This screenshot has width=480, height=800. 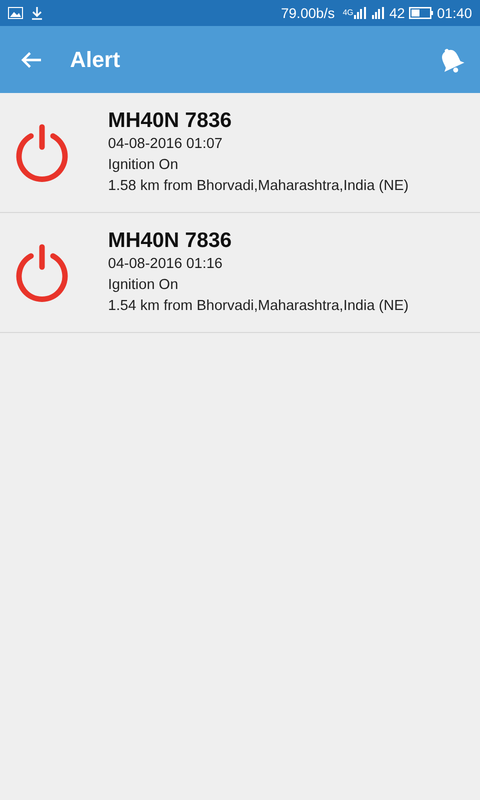 What do you see at coordinates (166, 264) in the screenshot?
I see `alert-datetime: 04-08-2016 01:16` at bounding box center [166, 264].